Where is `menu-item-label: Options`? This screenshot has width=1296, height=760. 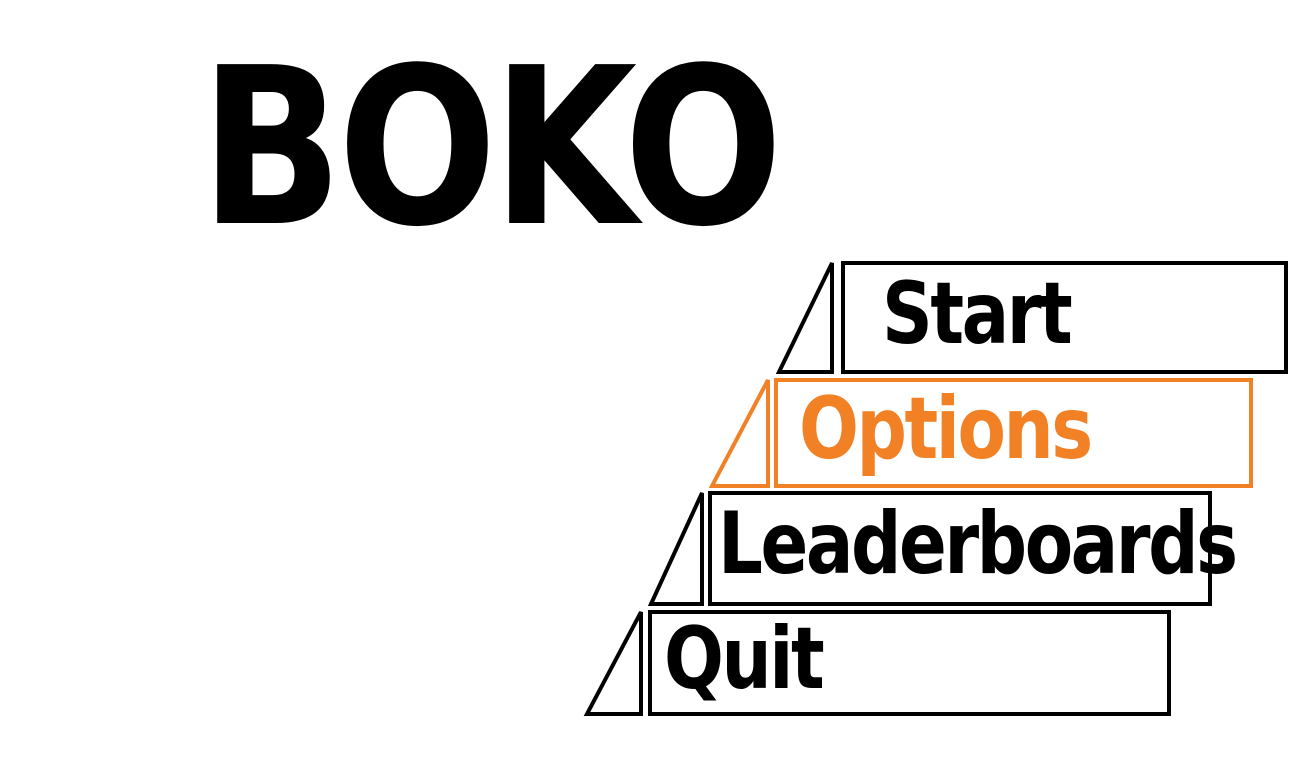 menu-item-label: Options is located at coordinates (946, 429).